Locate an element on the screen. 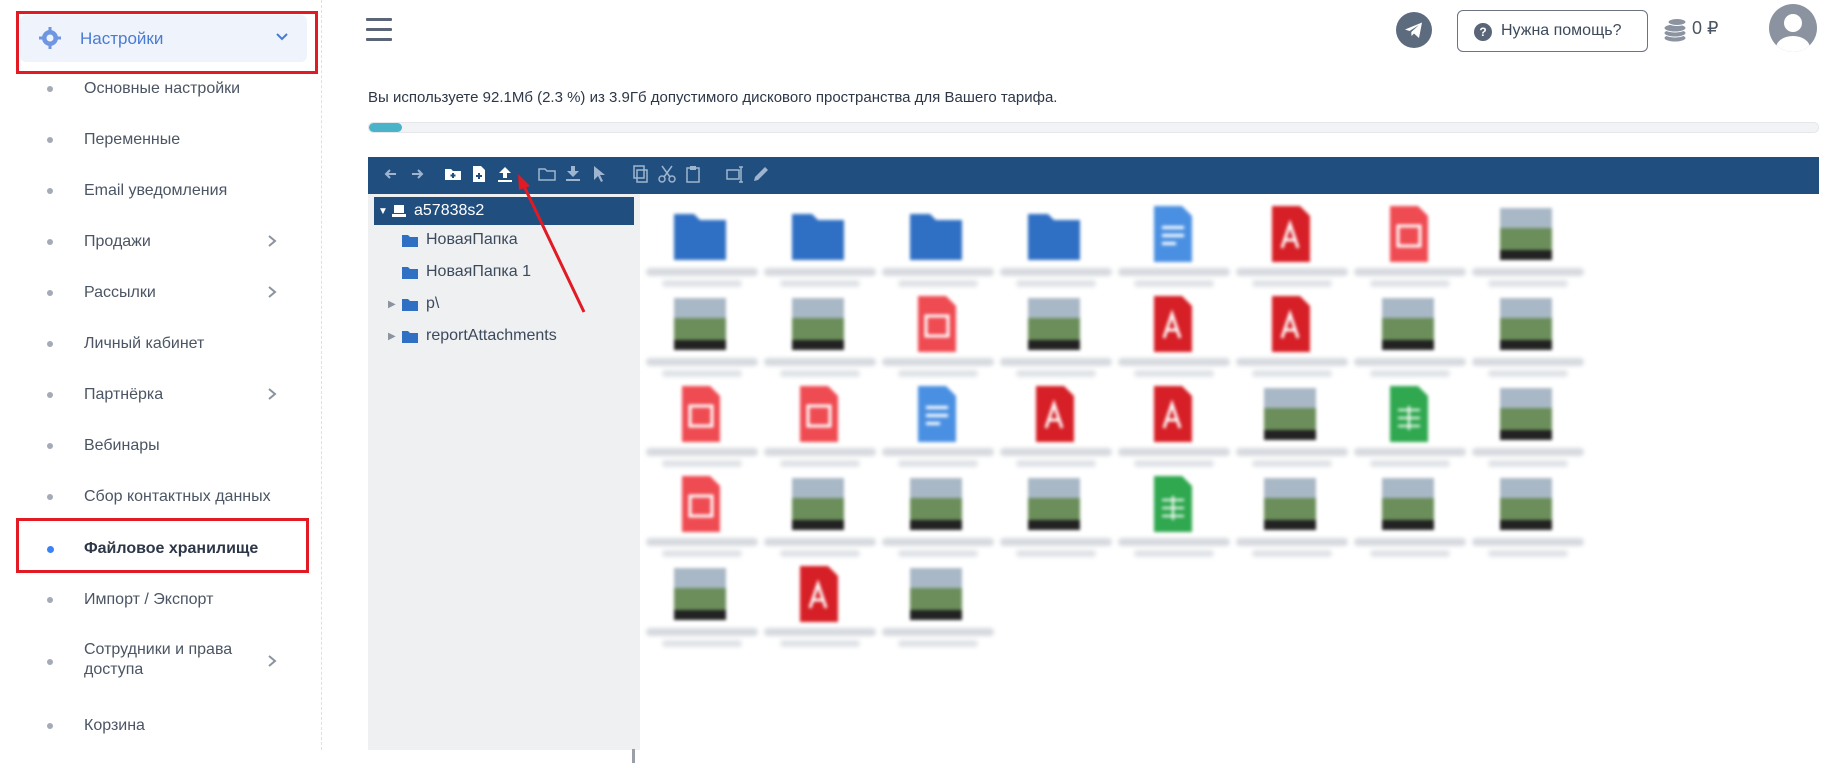 This screenshot has width=1829, height=763. sidebar-item: Переменные is located at coordinates (150, 139).